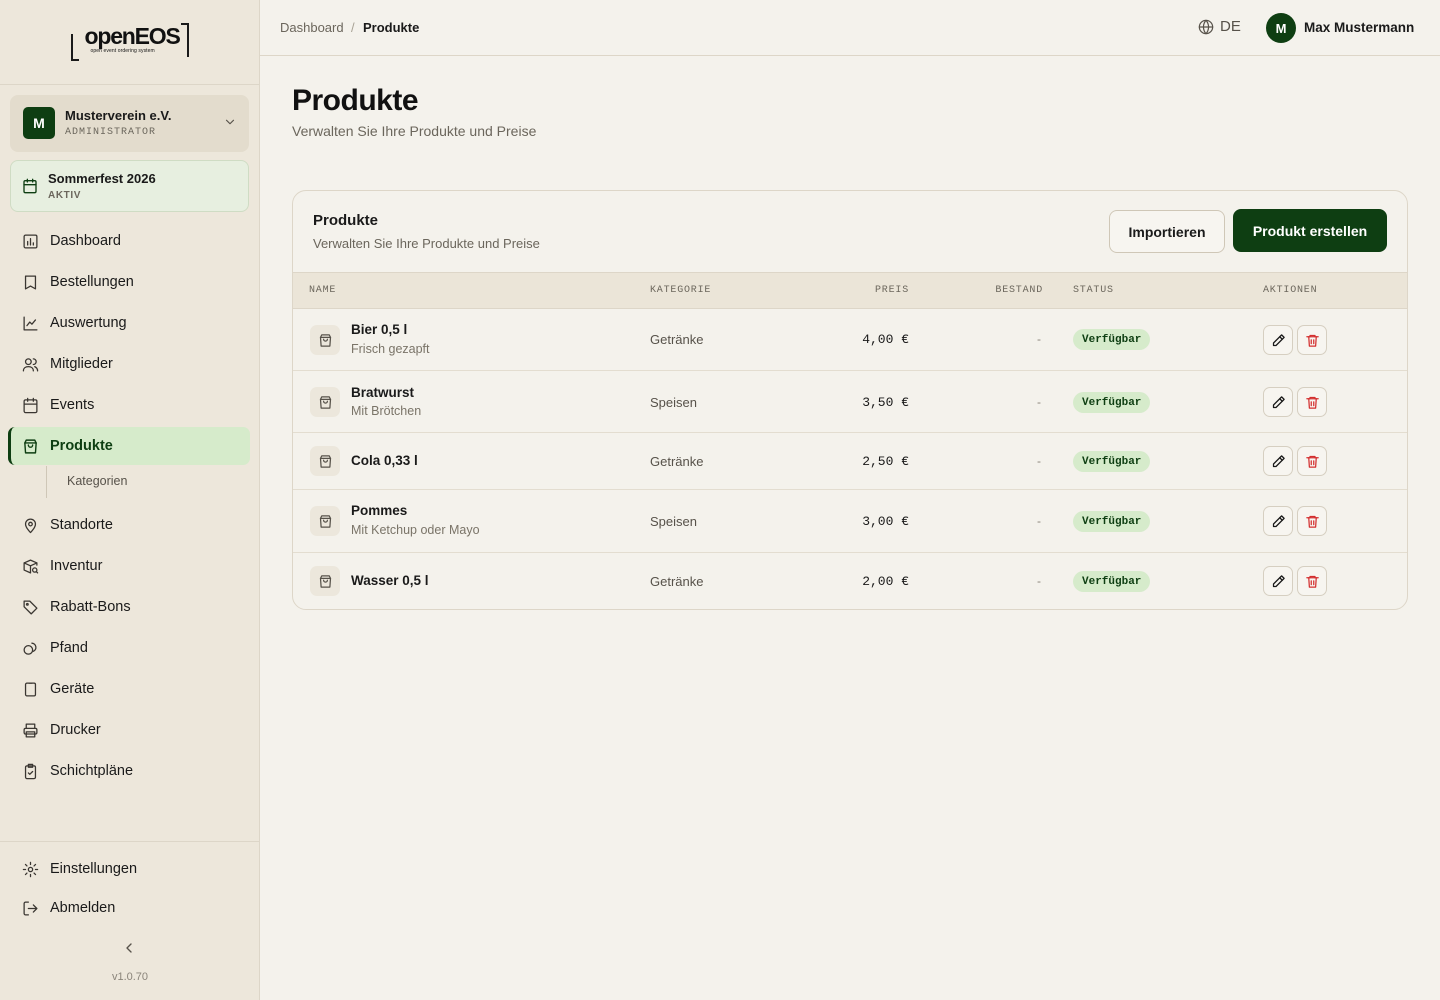 This screenshot has height=1000, width=1440. Describe the element at coordinates (892, 290) in the screenshot. I see `column-header-price: PREIS` at that location.